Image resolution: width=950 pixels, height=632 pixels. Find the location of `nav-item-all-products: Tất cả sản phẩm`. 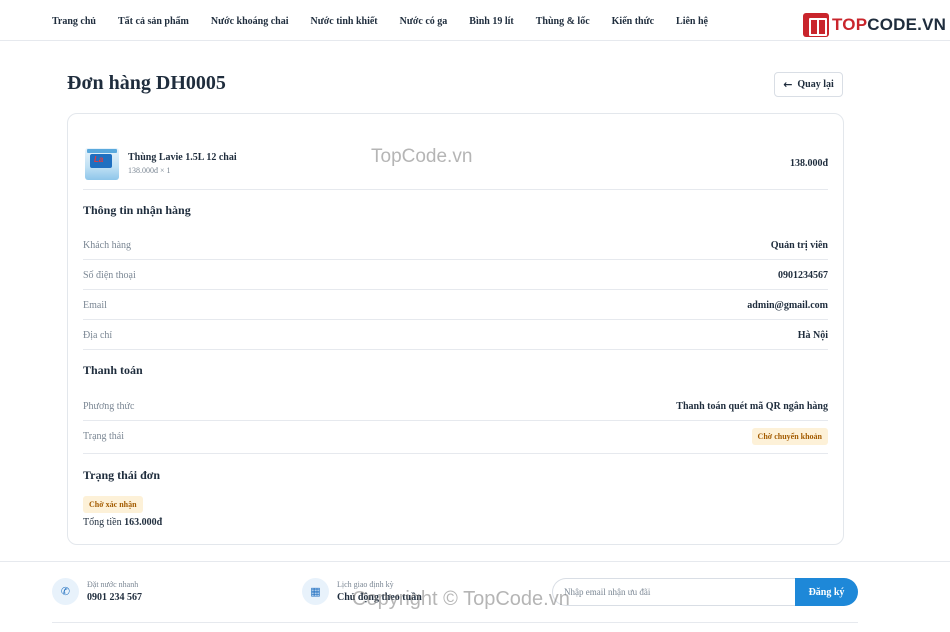

nav-item-all-products: Tất cả sản phẩm is located at coordinates (153, 21).